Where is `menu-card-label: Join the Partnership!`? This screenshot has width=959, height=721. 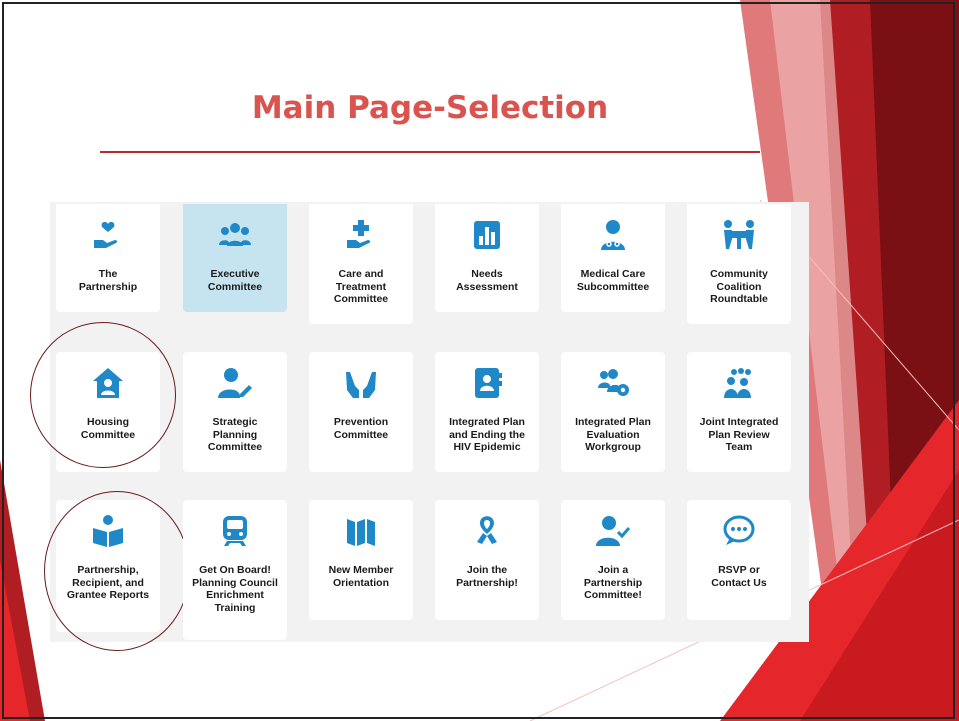
menu-card-label: Join the Partnership! is located at coordinates (487, 576).